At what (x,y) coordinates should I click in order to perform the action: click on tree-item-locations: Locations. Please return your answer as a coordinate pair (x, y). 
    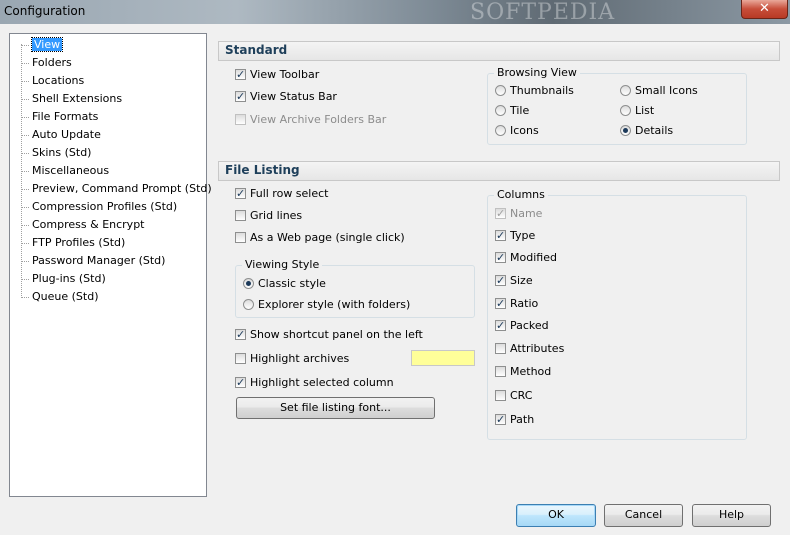
    Looking at the image, I should click on (53, 81).